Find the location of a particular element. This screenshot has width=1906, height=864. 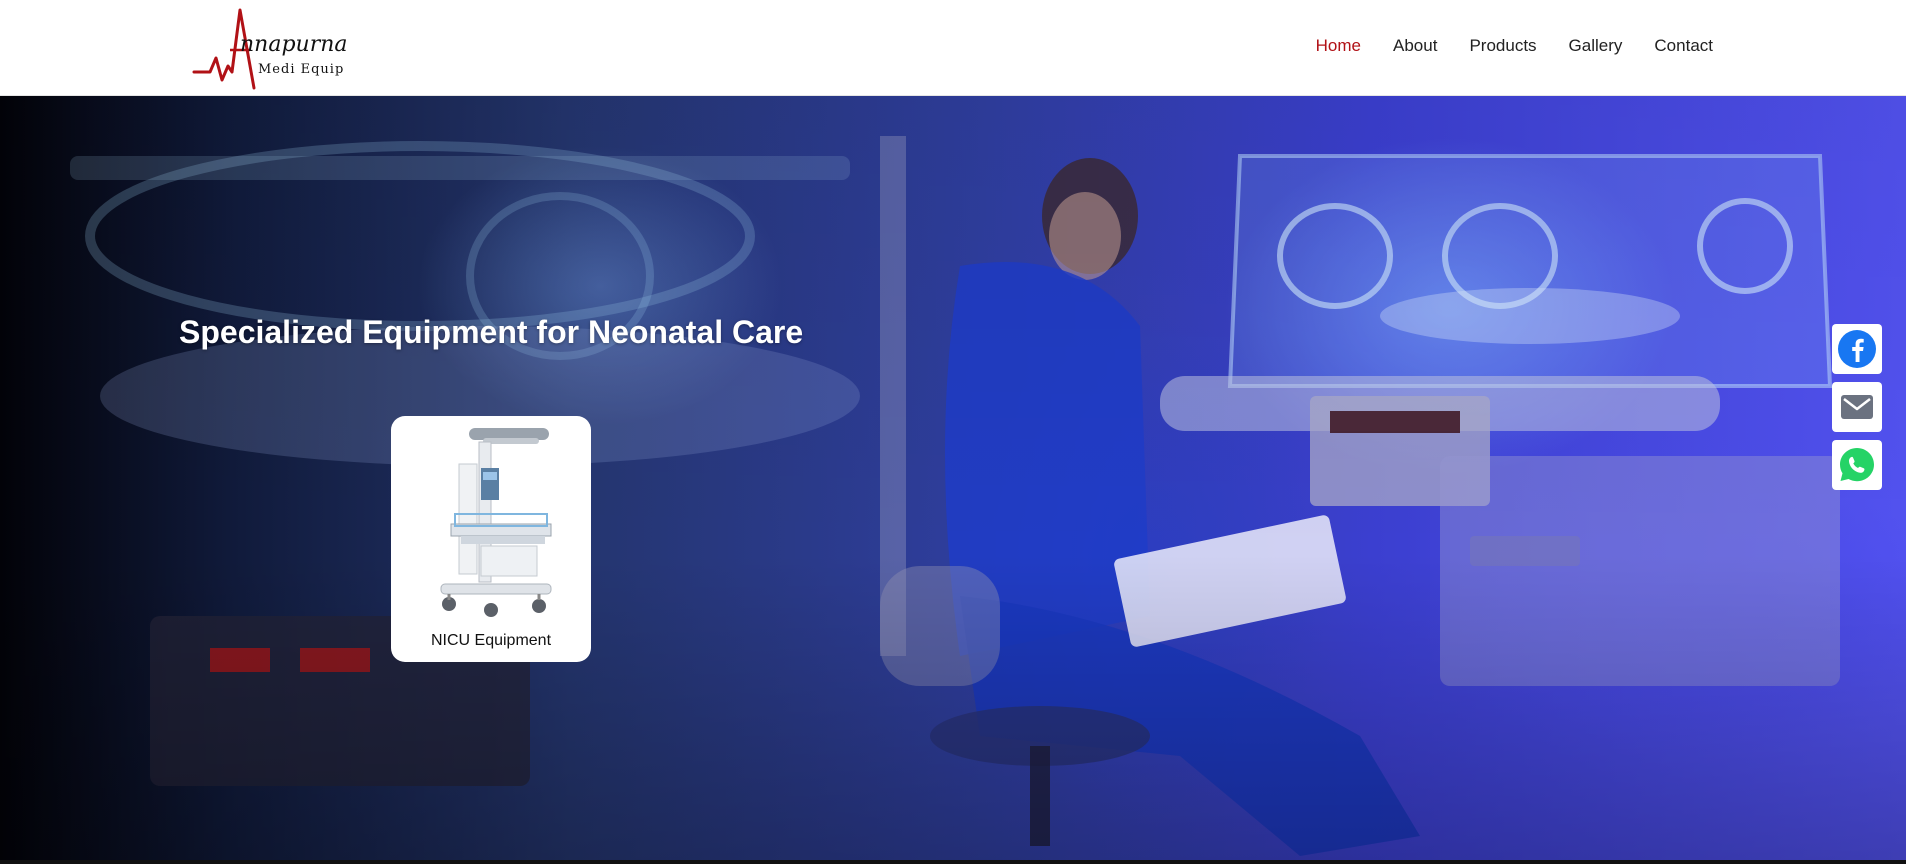

email-link is located at coordinates (1857, 407).